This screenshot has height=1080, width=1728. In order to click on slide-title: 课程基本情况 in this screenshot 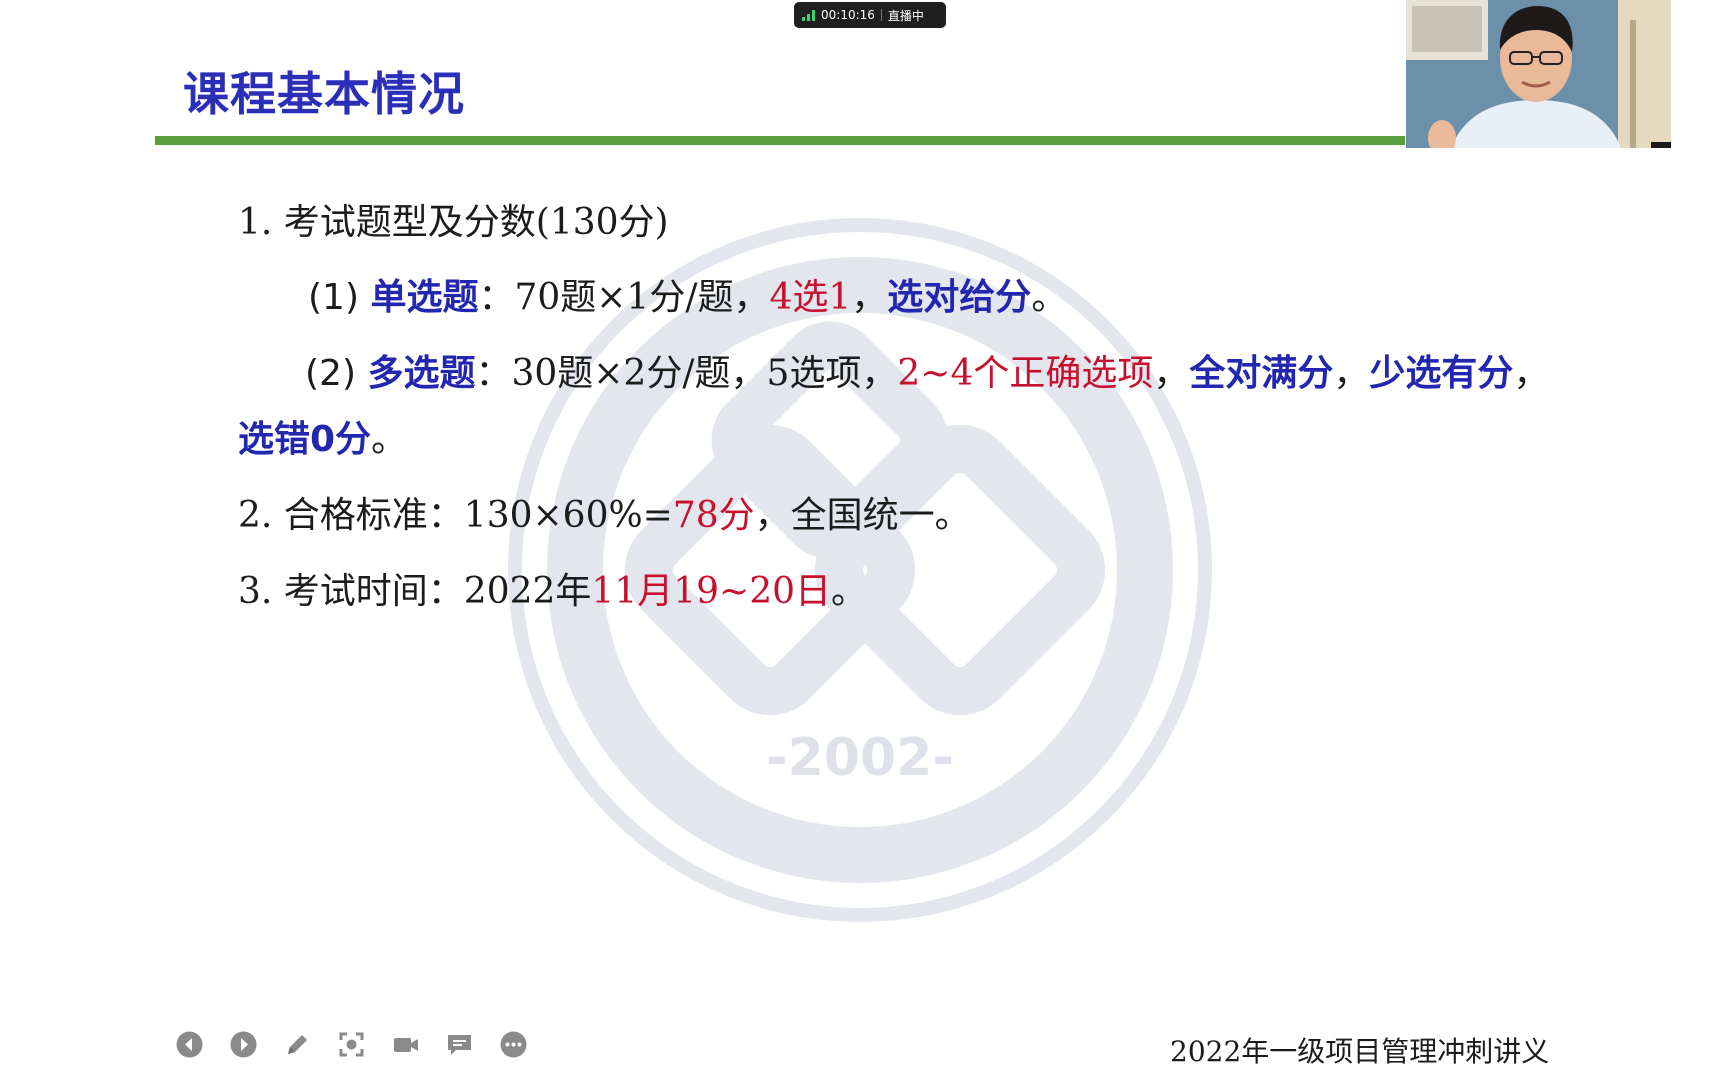, I will do `click(324, 94)`.